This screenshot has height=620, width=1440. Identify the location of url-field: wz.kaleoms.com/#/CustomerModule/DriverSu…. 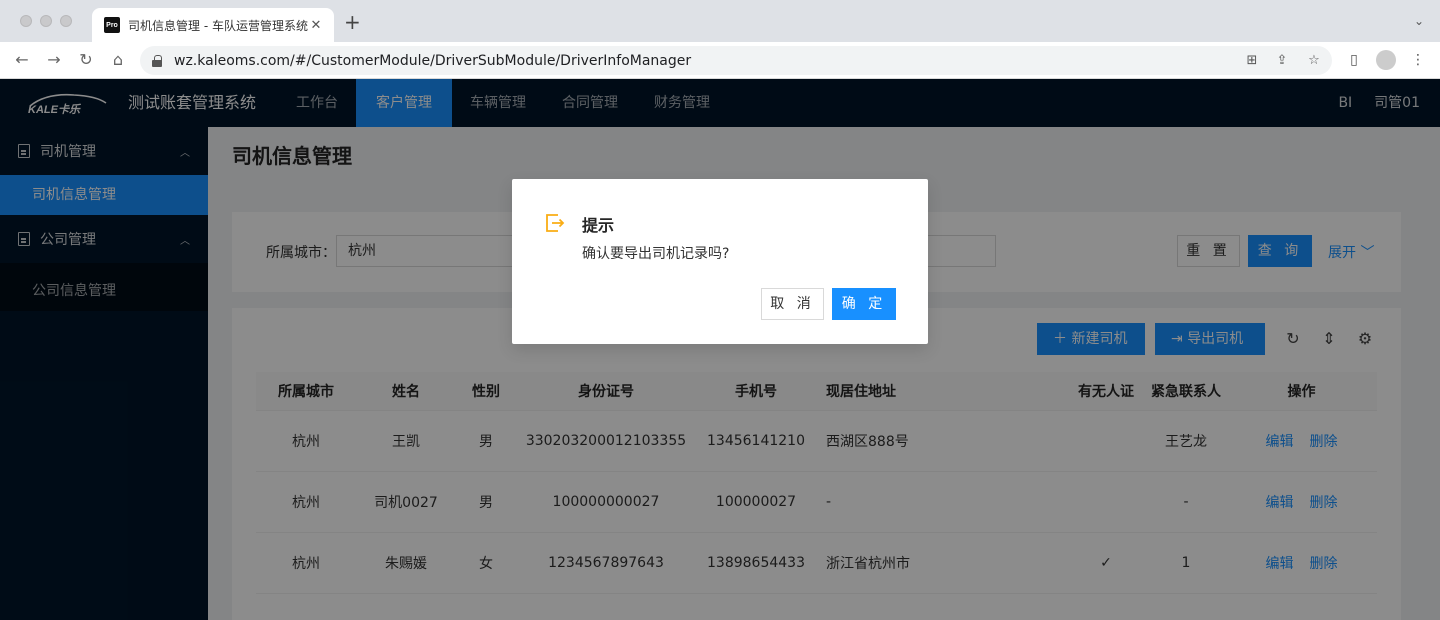
(736, 60).